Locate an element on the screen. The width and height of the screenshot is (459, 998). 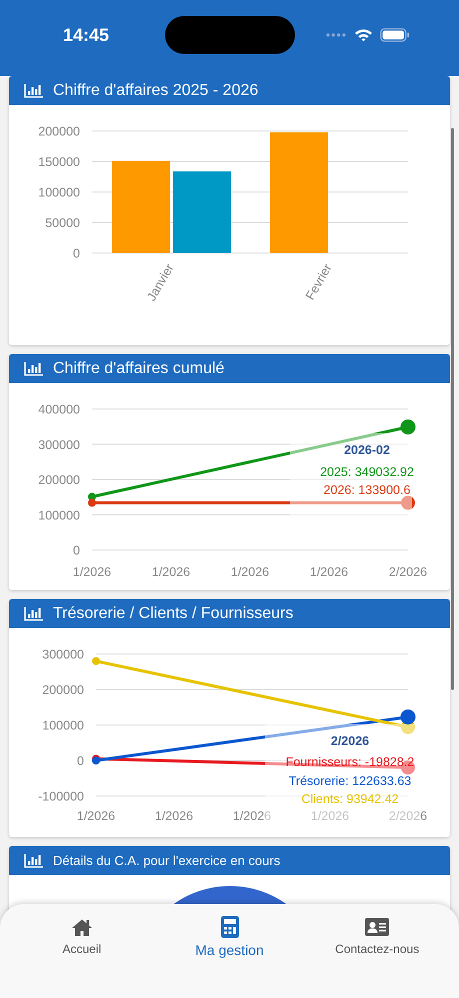
card-title: Chiffre d'affaires cumulé is located at coordinates (138, 369).